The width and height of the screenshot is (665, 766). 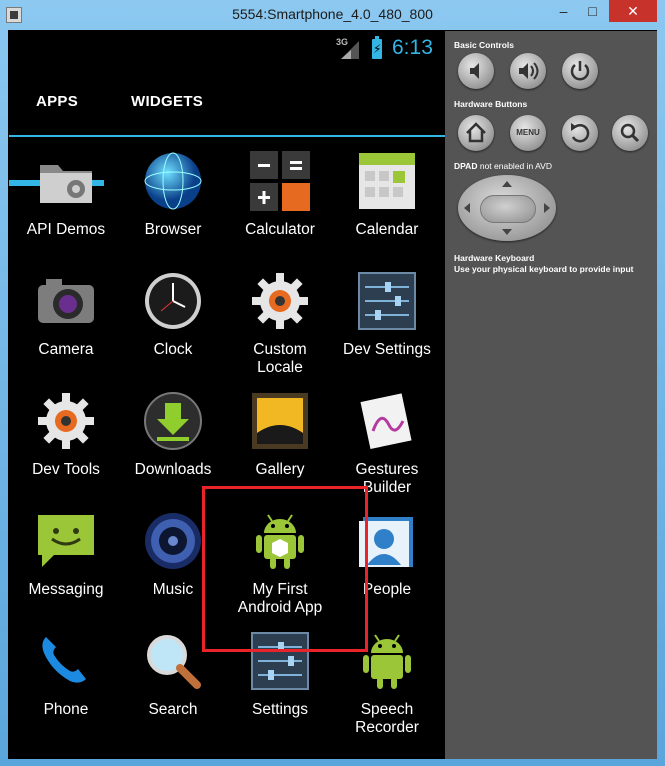 I want to click on app-label: API Demos, so click(x=66, y=229).